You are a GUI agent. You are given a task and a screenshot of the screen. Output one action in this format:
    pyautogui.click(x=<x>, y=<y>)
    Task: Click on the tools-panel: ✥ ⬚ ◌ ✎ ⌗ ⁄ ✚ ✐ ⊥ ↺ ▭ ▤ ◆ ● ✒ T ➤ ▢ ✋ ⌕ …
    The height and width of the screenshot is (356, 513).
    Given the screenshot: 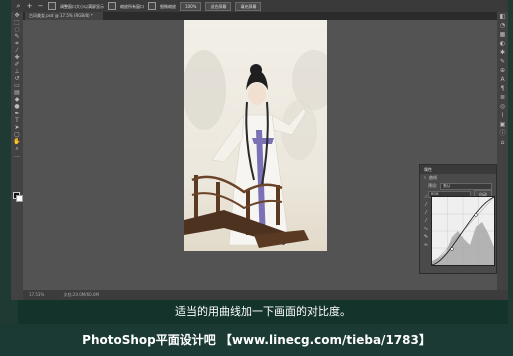 What is the action you would take?
    pyautogui.click(x=17, y=156)
    